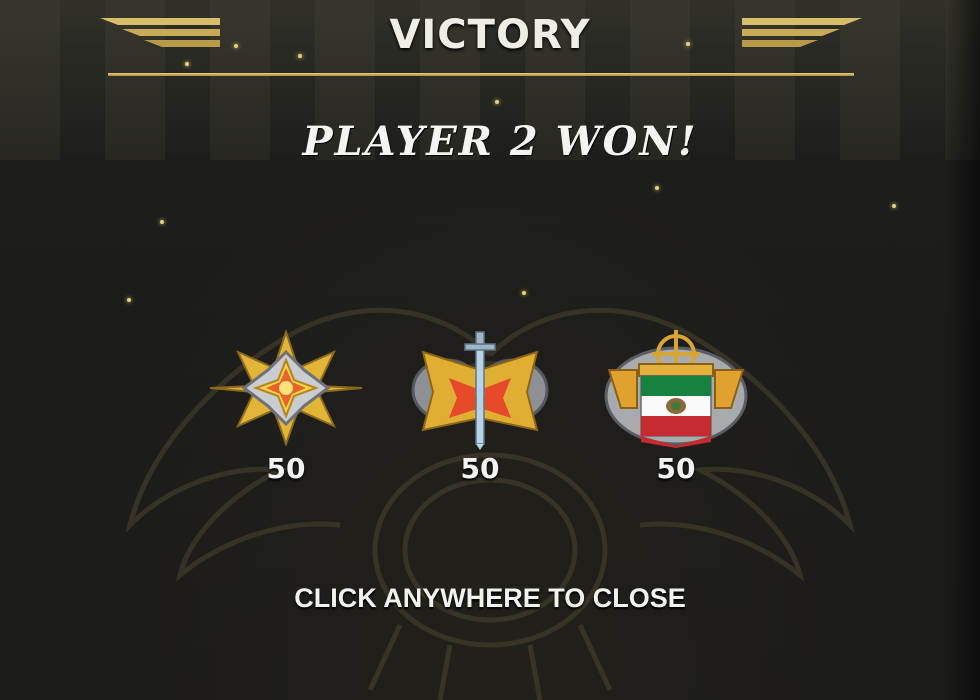 The image size is (980, 700). Describe the element at coordinates (676, 389) in the screenshot. I see `mexico-flag-medal-icon` at that location.